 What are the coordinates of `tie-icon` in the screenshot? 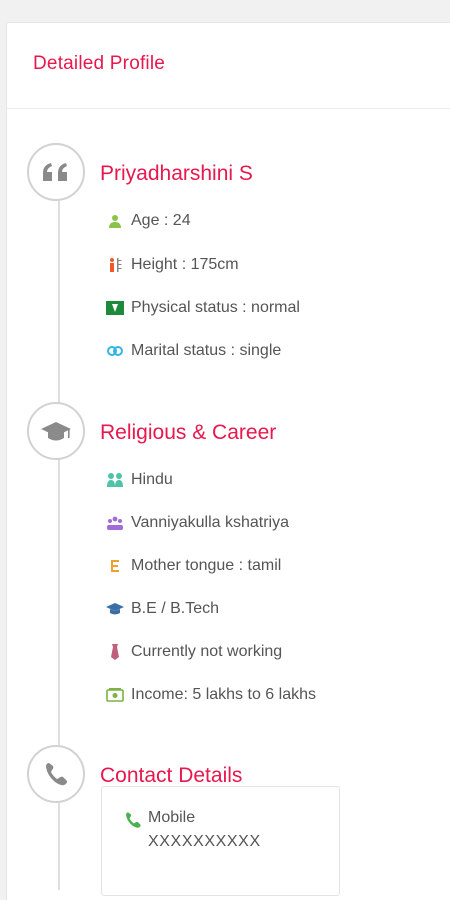 It's located at (115, 652).